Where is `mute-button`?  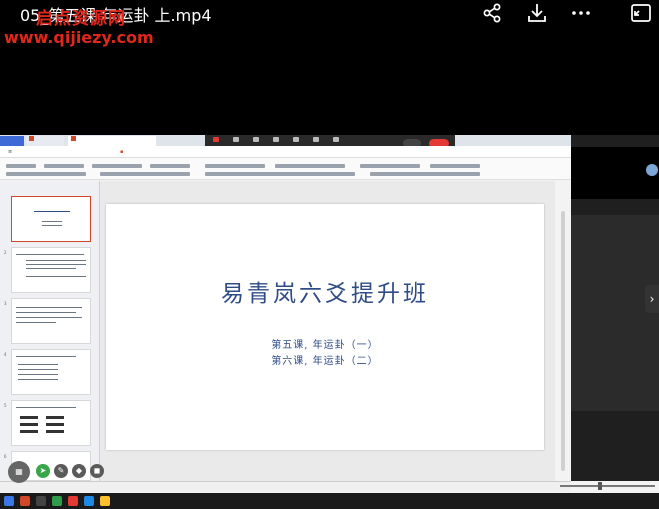 mute-button is located at coordinates (216, 140).